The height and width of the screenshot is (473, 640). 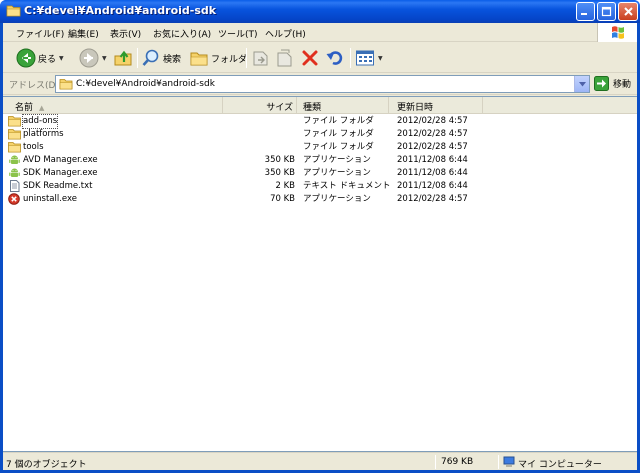 I want to click on file-name: uninstall.exe, so click(x=50, y=199).